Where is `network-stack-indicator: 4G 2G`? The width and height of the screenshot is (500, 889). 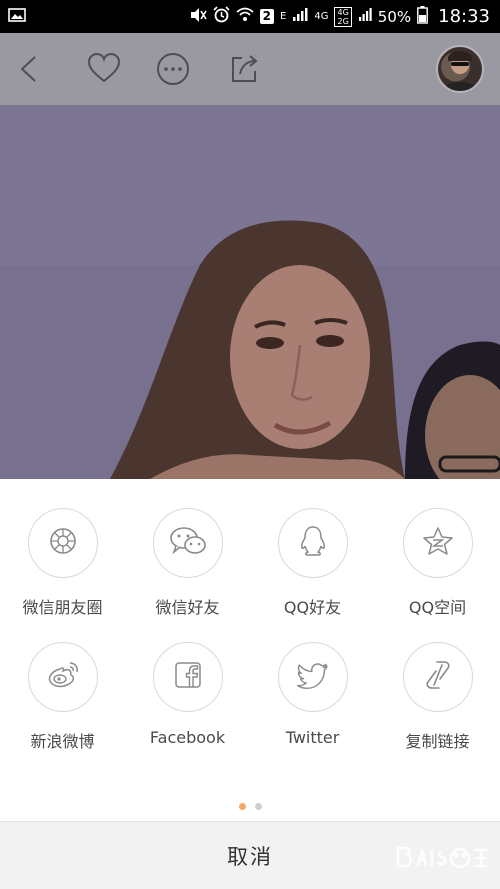 network-stack-indicator: 4G 2G is located at coordinates (343, 16).